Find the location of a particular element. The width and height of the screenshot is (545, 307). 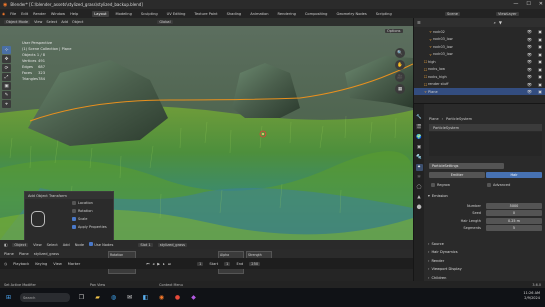

search-icon: ⌕ is located at coordinates (495, 22).